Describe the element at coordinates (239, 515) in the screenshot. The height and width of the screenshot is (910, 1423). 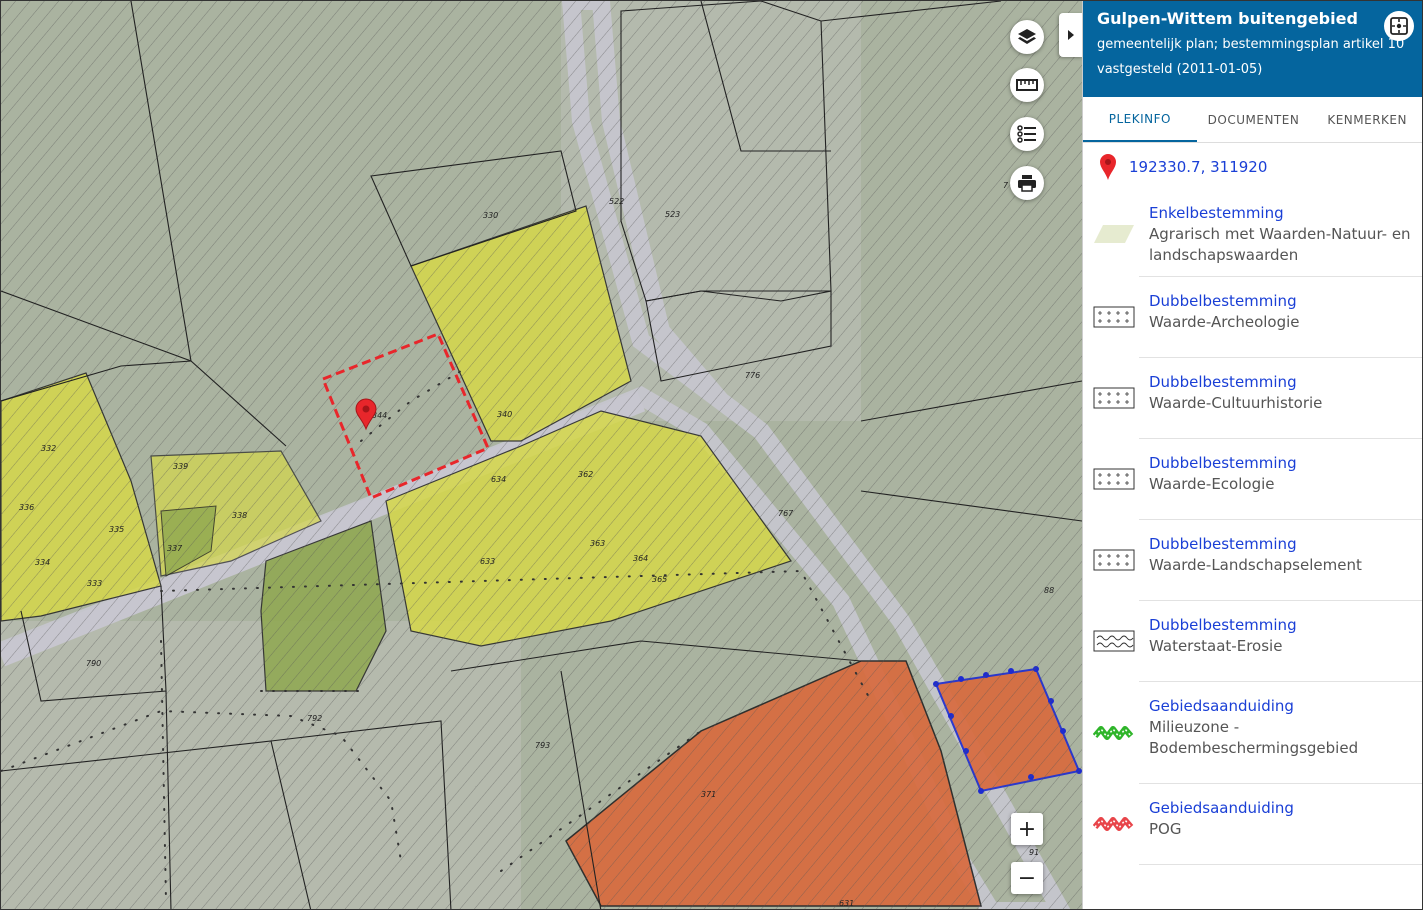
I see `parcel-label: 338` at that location.